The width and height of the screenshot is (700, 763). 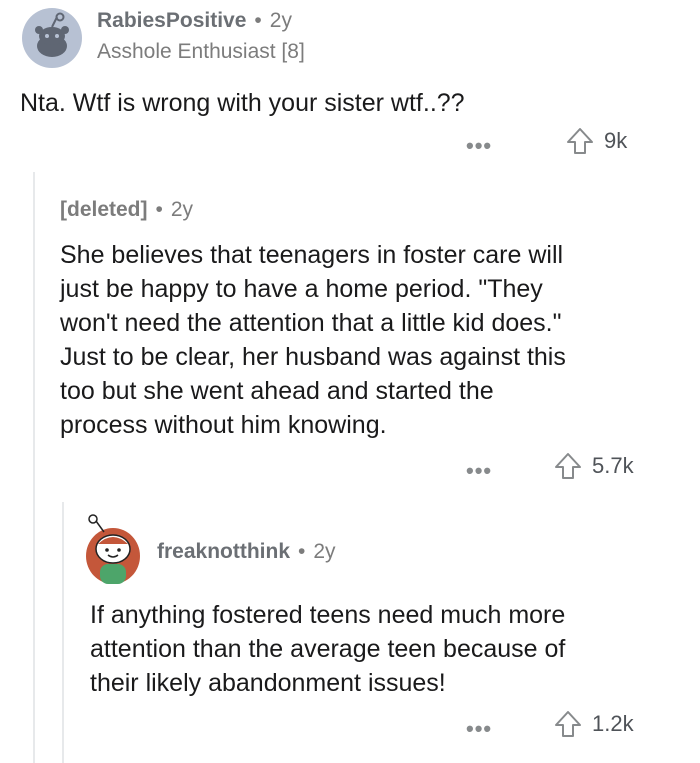 What do you see at coordinates (277, 391) in the screenshot?
I see `comment-body-line: too but she went ahead and started the` at bounding box center [277, 391].